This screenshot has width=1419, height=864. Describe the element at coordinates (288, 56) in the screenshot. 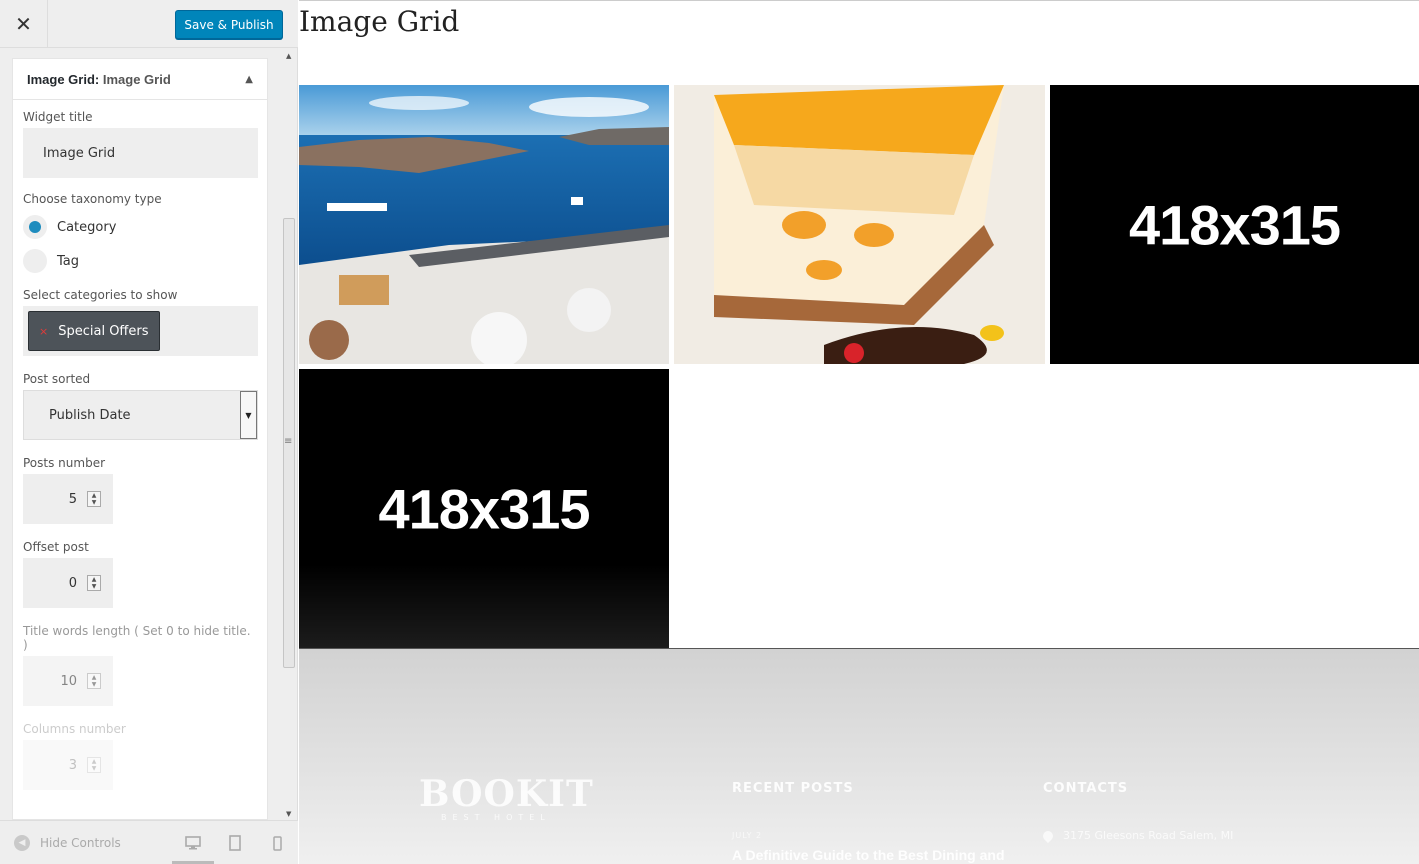

I see `scroll-up-icon: ▲` at that location.